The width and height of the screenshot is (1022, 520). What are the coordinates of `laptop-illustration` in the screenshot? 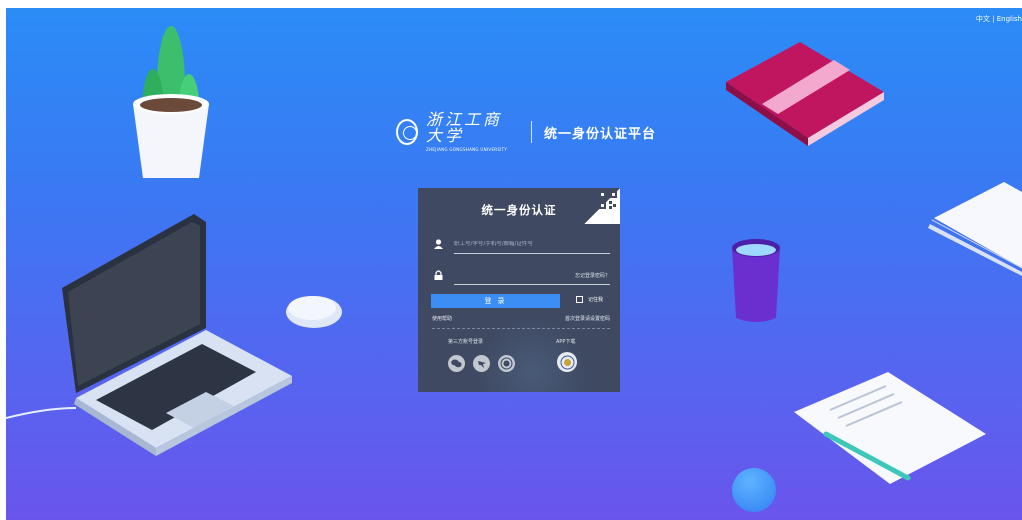 It's located at (149, 335).